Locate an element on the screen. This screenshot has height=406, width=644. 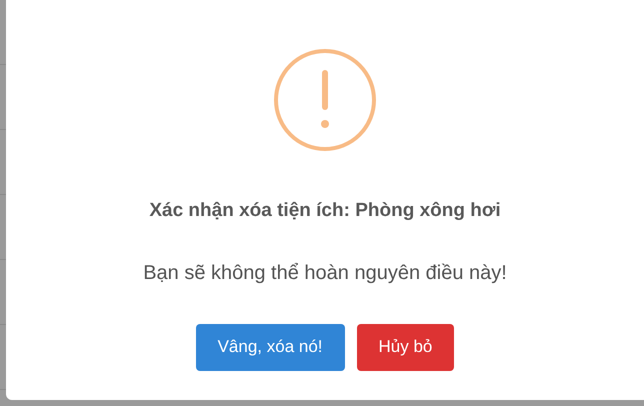
dialog-title: Xác nhận xóa tiện ích: Phòng xông hơi is located at coordinates (325, 211).